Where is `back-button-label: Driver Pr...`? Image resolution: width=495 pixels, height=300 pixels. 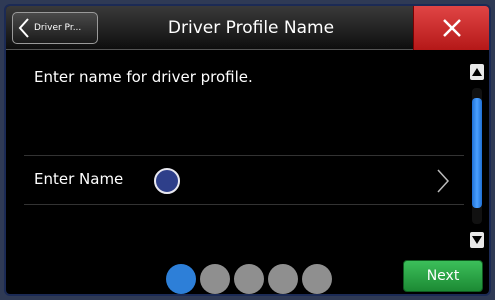
back-button-label: Driver Pr... is located at coordinates (58, 28).